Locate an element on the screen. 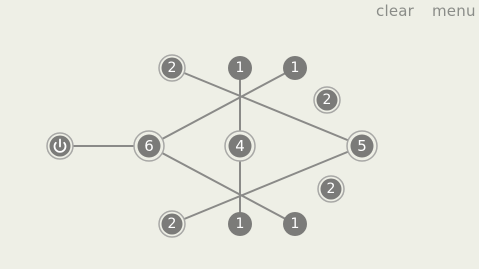 The image size is (479, 269). node-left-label: 6 is located at coordinates (149, 146).